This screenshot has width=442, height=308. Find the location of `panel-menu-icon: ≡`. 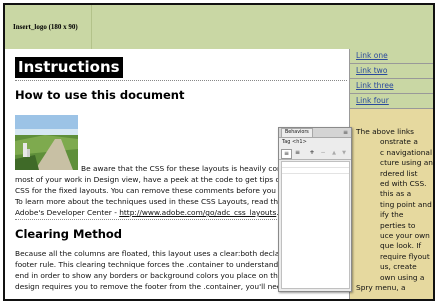

panel-menu-icon: ≡ is located at coordinates (345, 132).